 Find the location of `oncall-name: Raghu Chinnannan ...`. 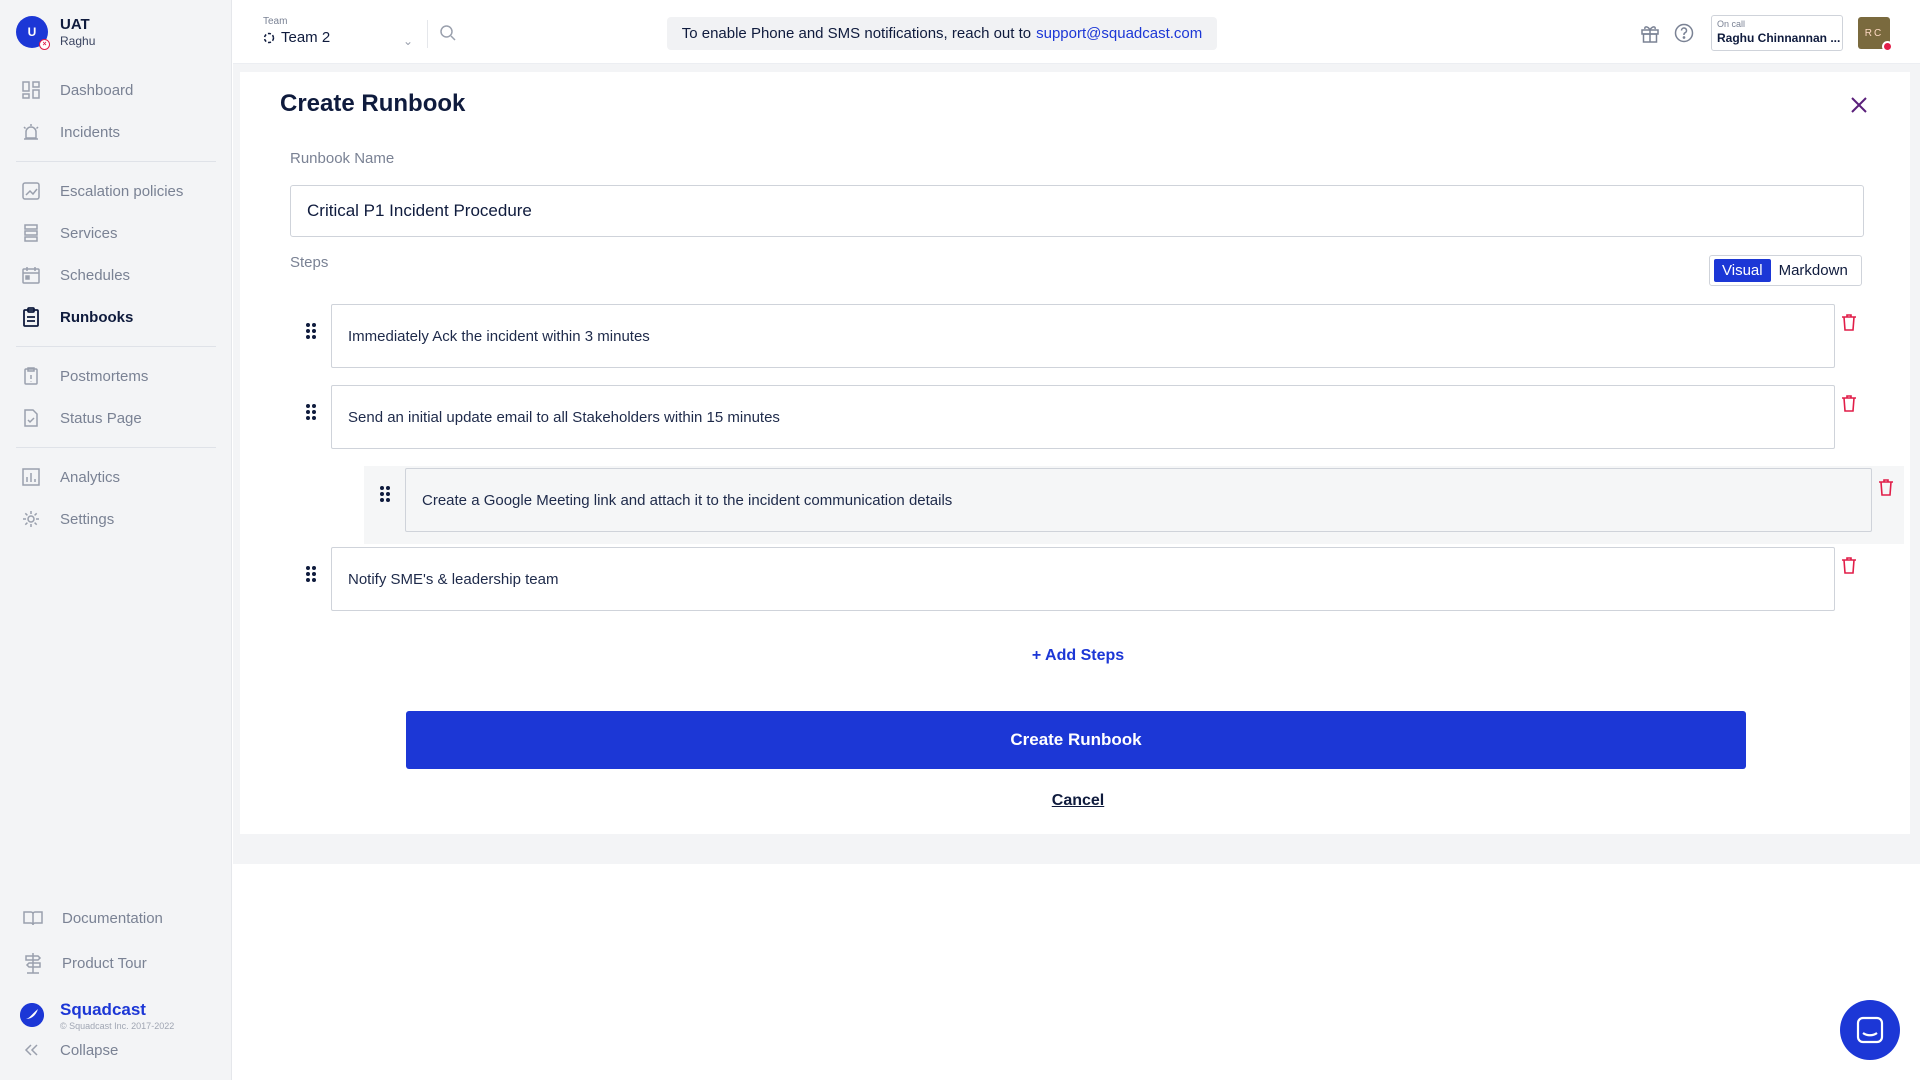

oncall-name: Raghu Chinnannan ... is located at coordinates (1779, 38).